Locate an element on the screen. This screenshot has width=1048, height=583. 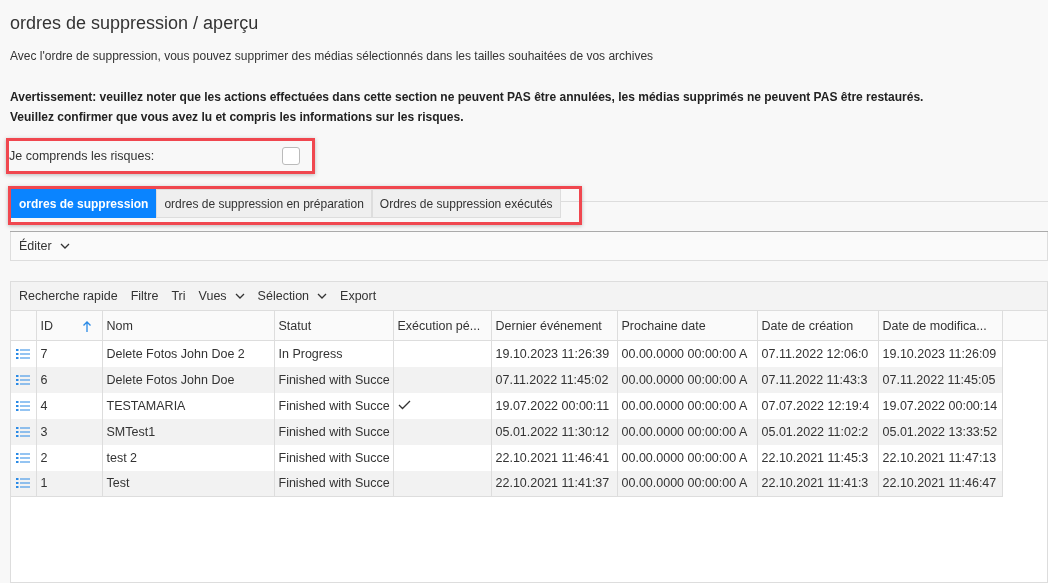
table-cell: 1 is located at coordinates (69, 483).